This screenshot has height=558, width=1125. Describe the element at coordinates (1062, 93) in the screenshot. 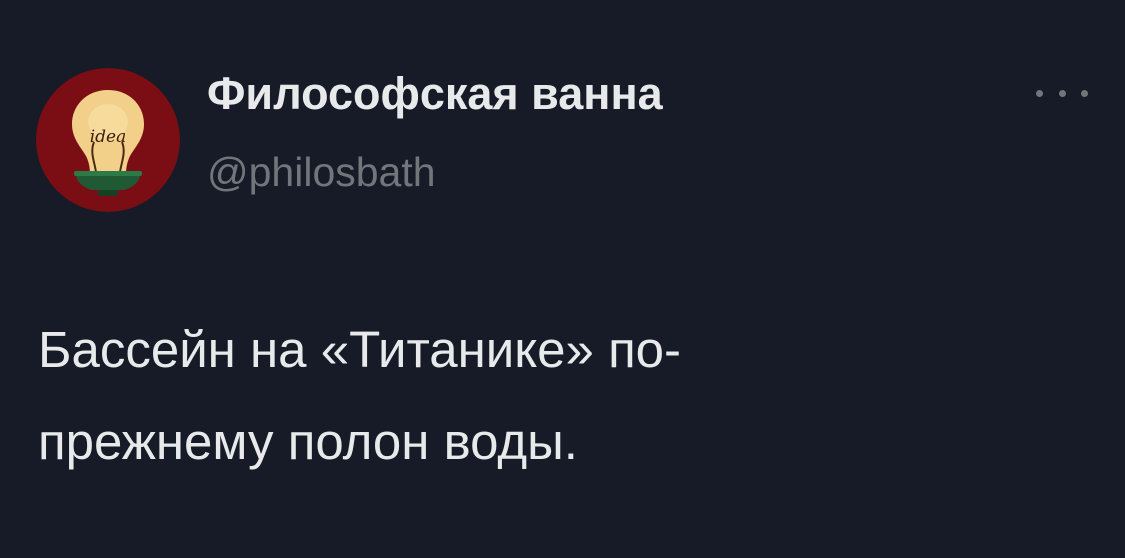

I see `more-dots-icon` at that location.